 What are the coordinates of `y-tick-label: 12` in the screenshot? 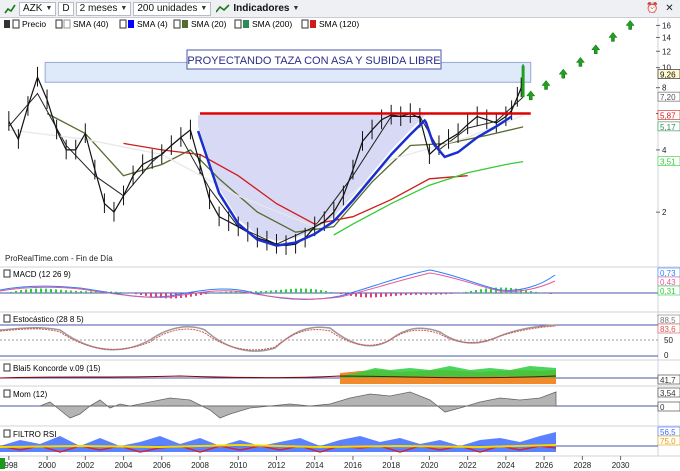 It's located at (666, 51).